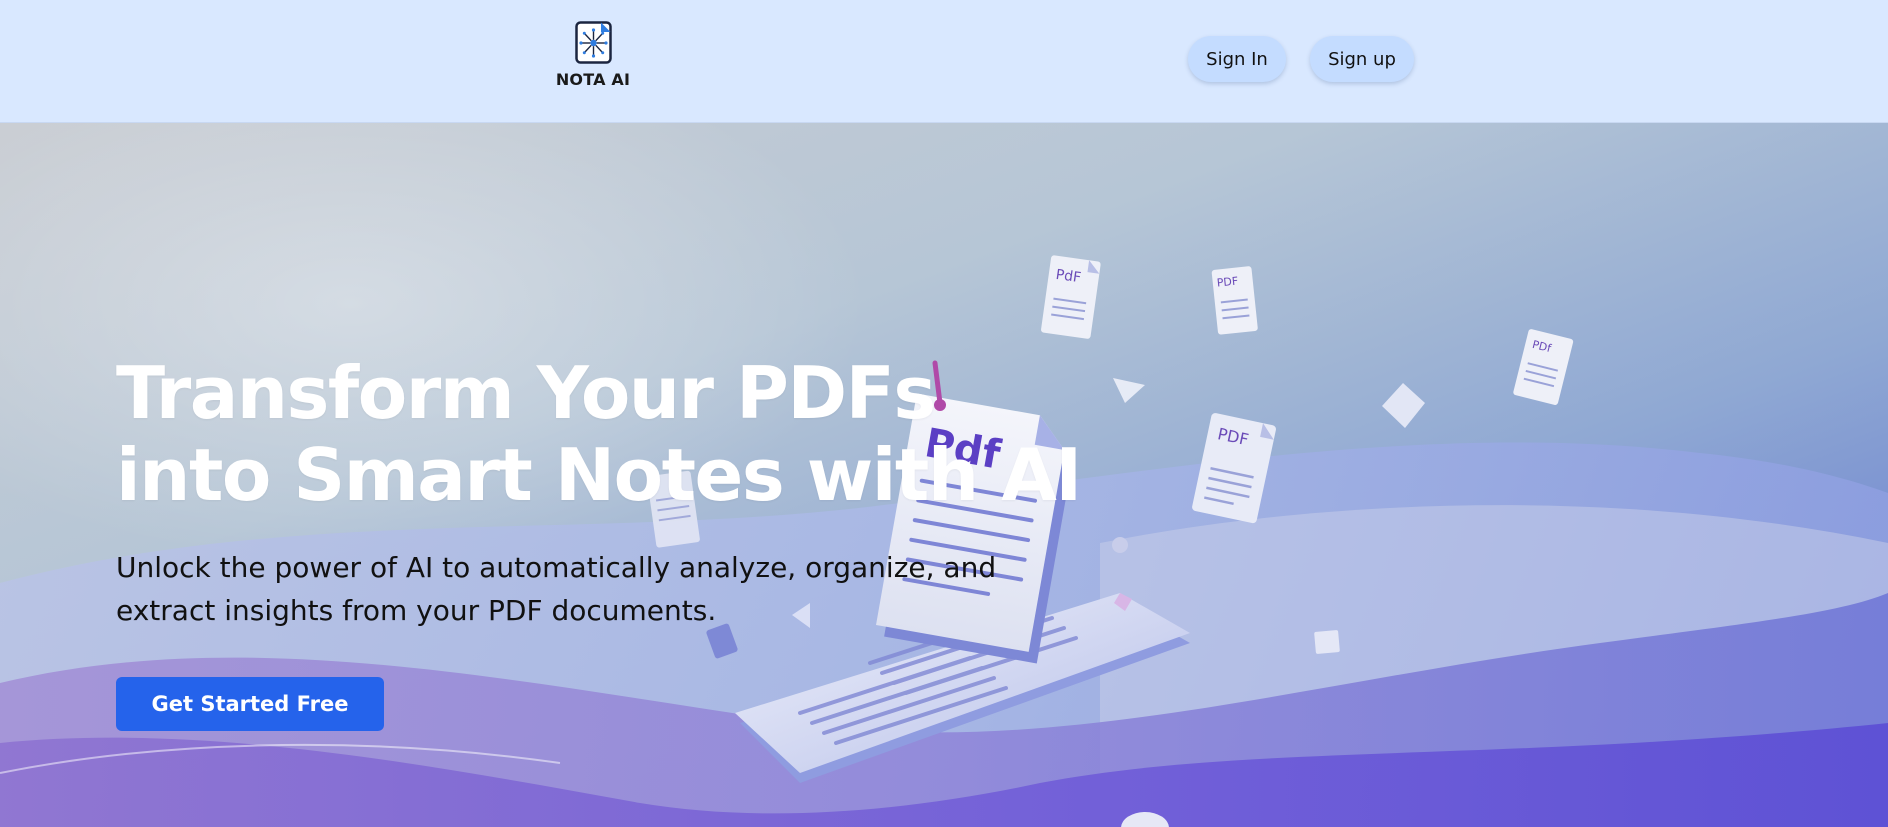 This screenshot has width=1888, height=827. What do you see at coordinates (1362, 59) in the screenshot?
I see `sign-up-button: Sign up` at bounding box center [1362, 59].